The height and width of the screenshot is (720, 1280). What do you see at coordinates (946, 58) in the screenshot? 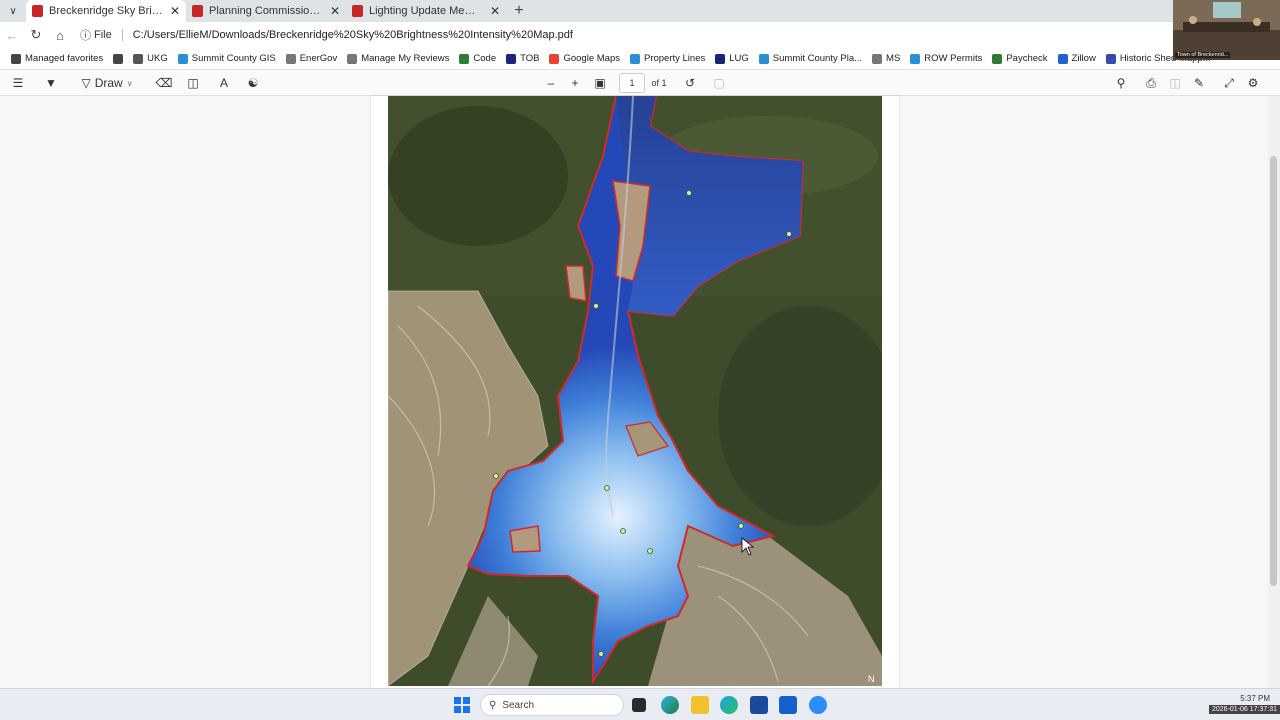
I see `bookmark-row-permits: ROW Permits` at bounding box center [946, 58].